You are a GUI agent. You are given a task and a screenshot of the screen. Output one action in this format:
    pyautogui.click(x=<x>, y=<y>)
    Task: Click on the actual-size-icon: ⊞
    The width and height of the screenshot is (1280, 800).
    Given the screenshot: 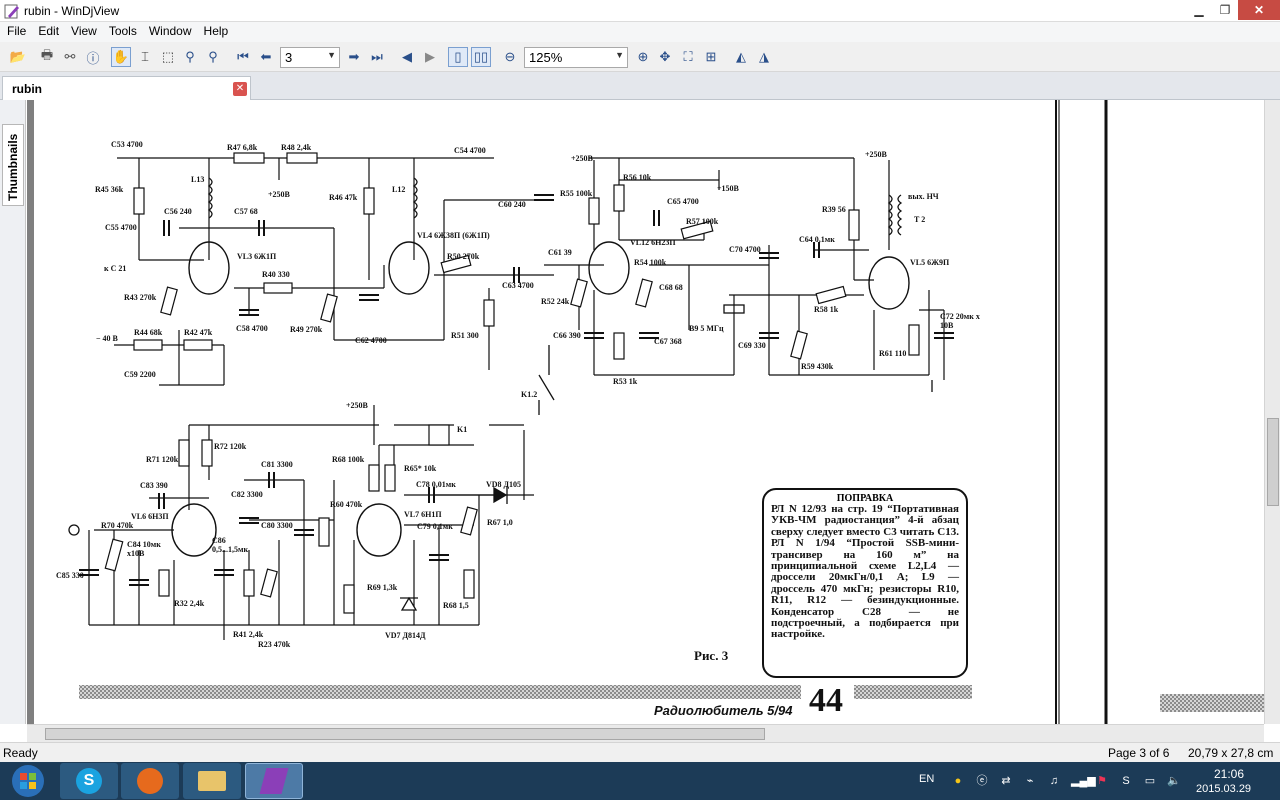 What is the action you would take?
    pyautogui.click(x=711, y=57)
    